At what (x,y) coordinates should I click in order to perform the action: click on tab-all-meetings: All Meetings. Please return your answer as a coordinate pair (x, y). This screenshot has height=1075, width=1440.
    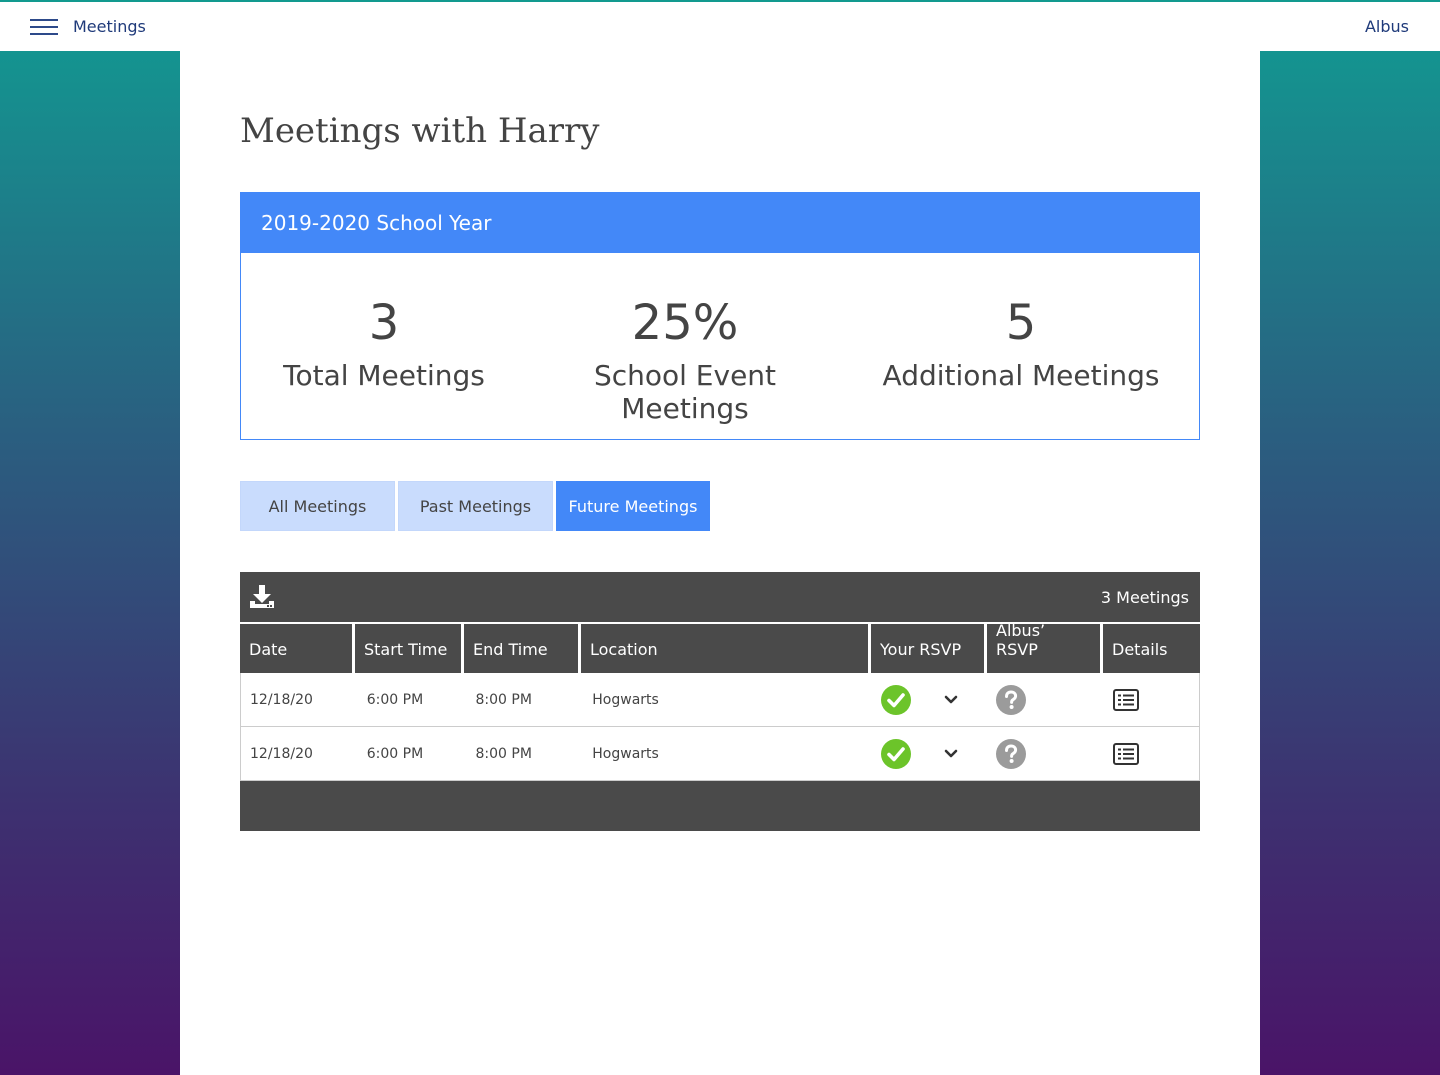
    Looking at the image, I should click on (317, 506).